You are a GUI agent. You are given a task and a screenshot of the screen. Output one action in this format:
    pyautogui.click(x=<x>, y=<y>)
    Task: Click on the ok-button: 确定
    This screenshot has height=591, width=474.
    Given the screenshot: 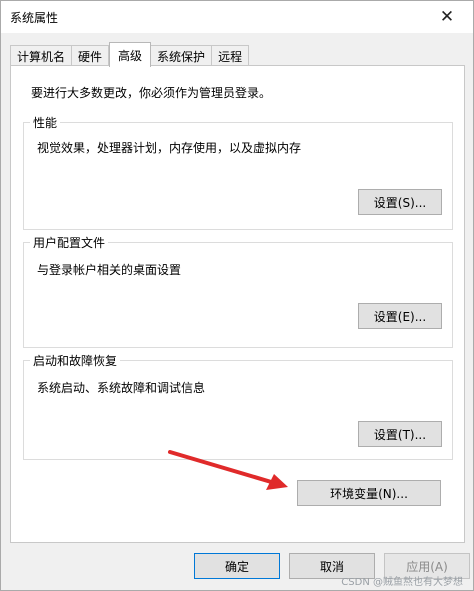 What is the action you would take?
    pyautogui.click(x=237, y=566)
    